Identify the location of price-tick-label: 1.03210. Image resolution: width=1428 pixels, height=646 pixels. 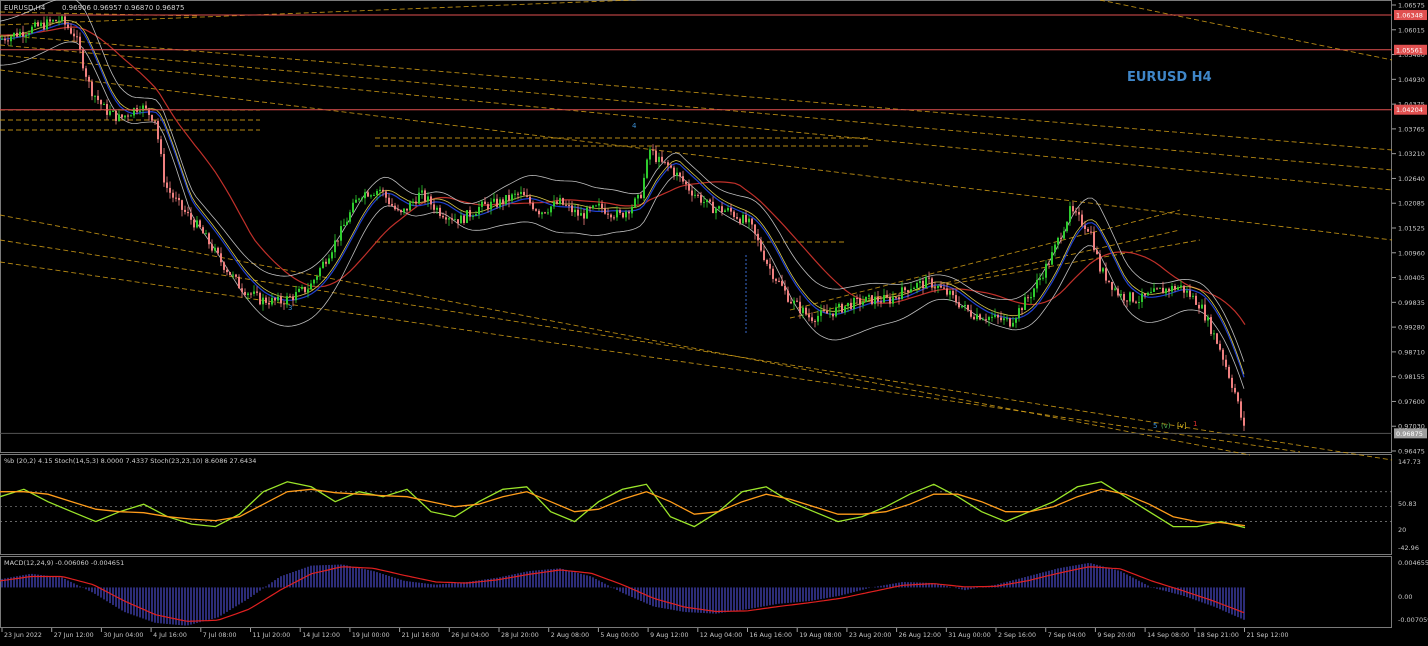
(1411, 154).